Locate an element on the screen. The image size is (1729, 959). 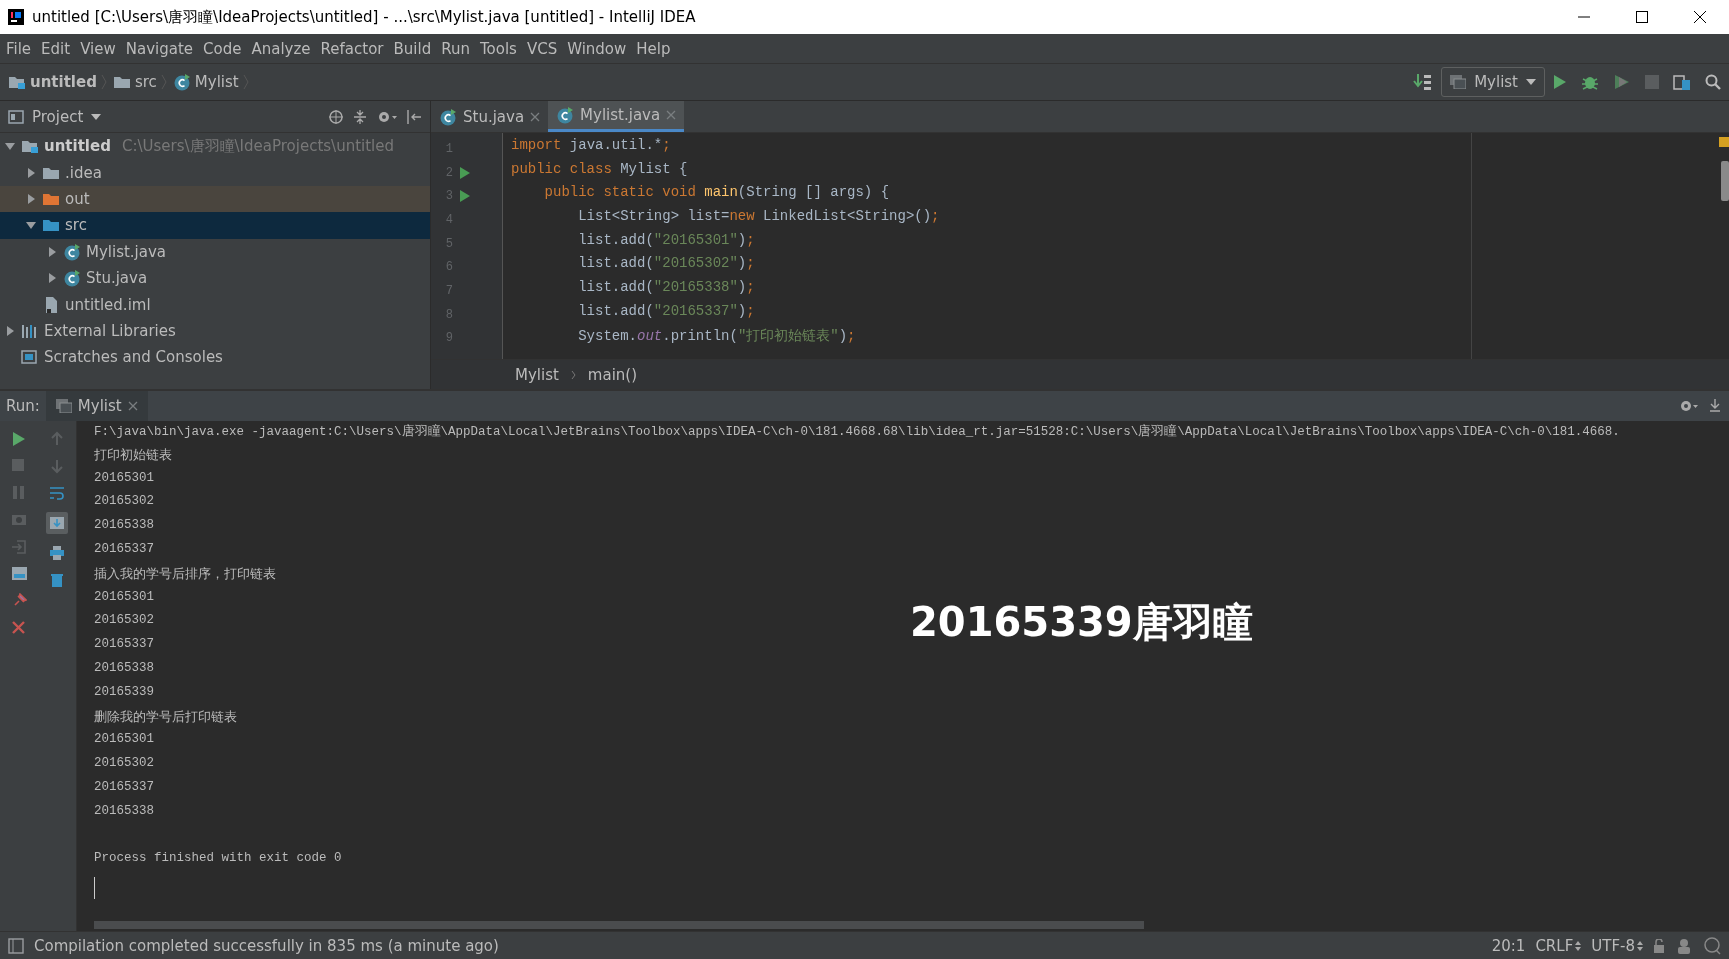
menu-item: Analyze is located at coordinates (283, 48).